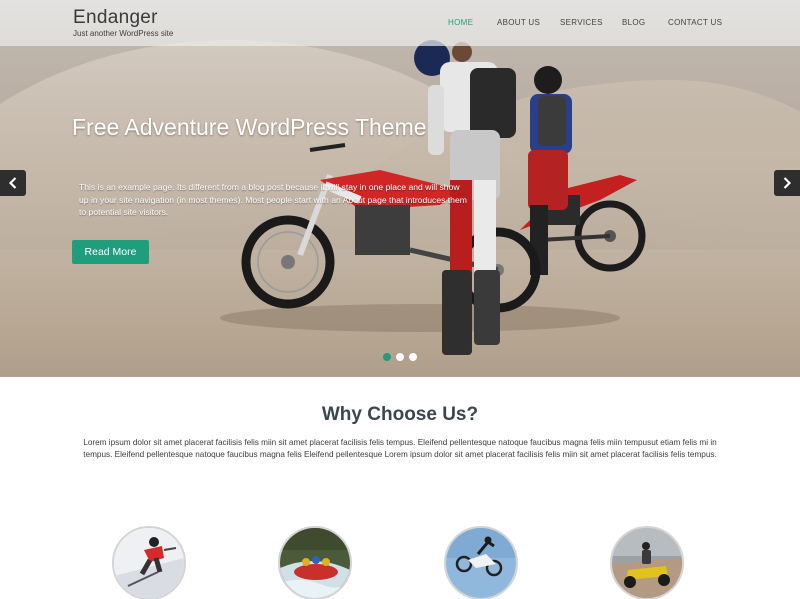 This screenshot has height=599, width=800. I want to click on read-more-button: Read More, so click(110, 252).